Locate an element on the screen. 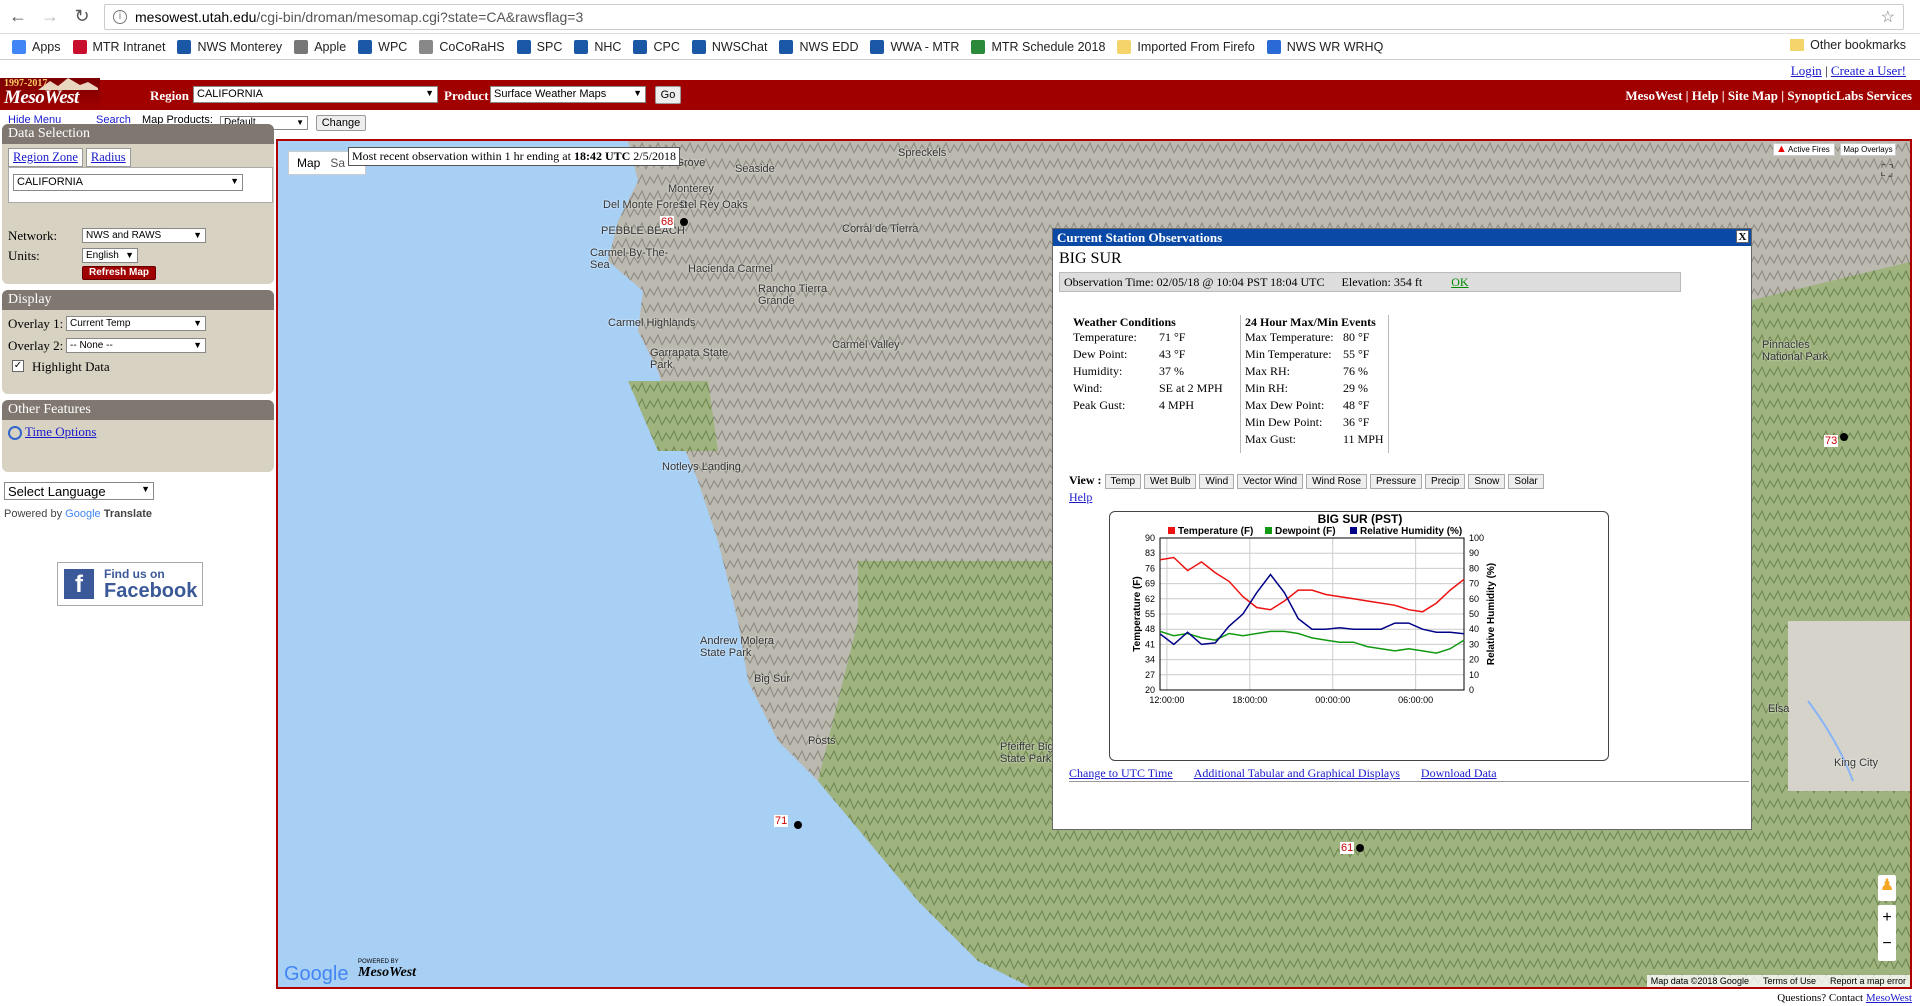 This screenshot has height=1006, width=1920. overlay2-select: -- None -- ▼ is located at coordinates (136, 345).